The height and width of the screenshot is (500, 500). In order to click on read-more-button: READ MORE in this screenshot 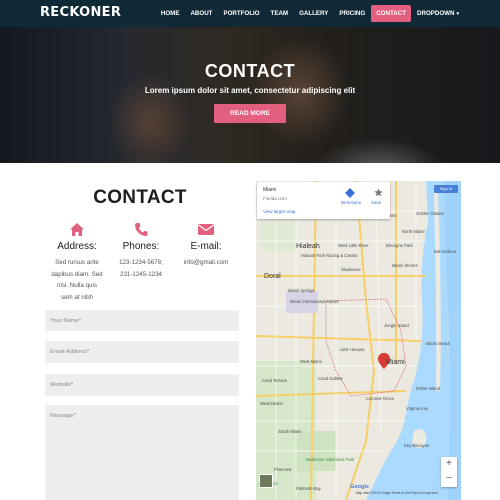, I will do `click(250, 113)`.